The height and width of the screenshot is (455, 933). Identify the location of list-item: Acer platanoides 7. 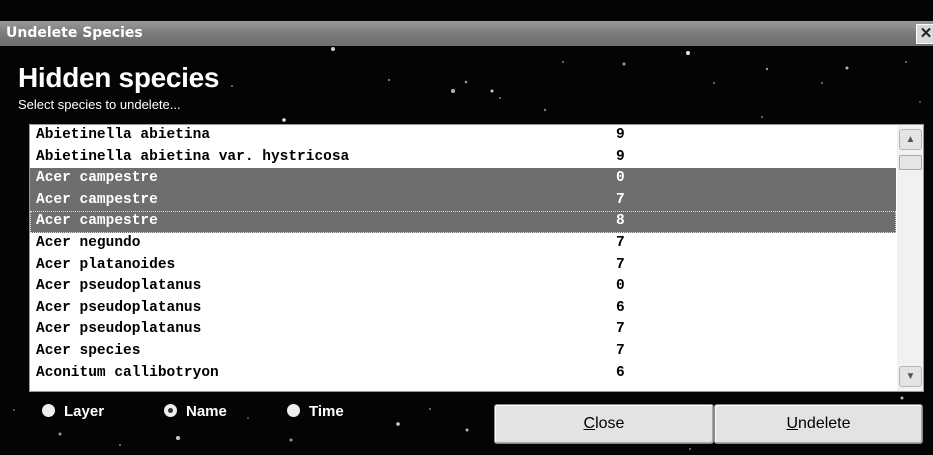
(463, 266).